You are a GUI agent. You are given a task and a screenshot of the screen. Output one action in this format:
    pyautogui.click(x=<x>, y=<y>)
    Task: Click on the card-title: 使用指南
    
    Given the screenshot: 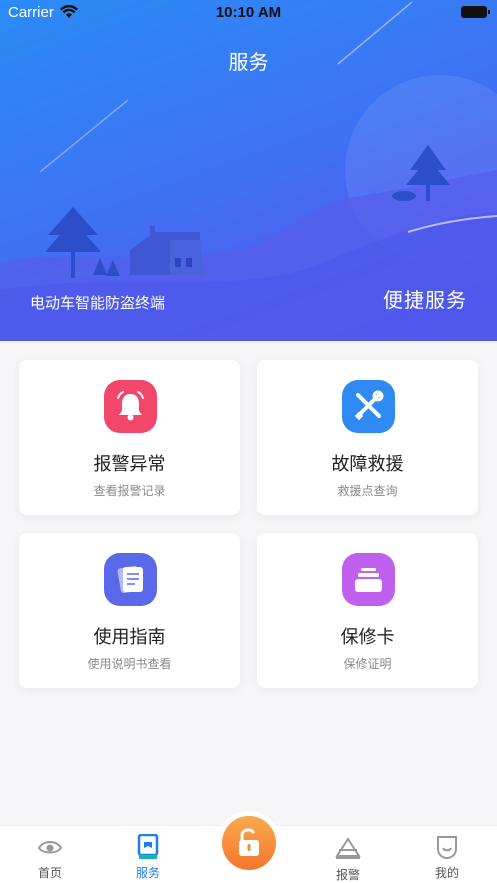 What is the action you would take?
    pyautogui.click(x=129, y=637)
    